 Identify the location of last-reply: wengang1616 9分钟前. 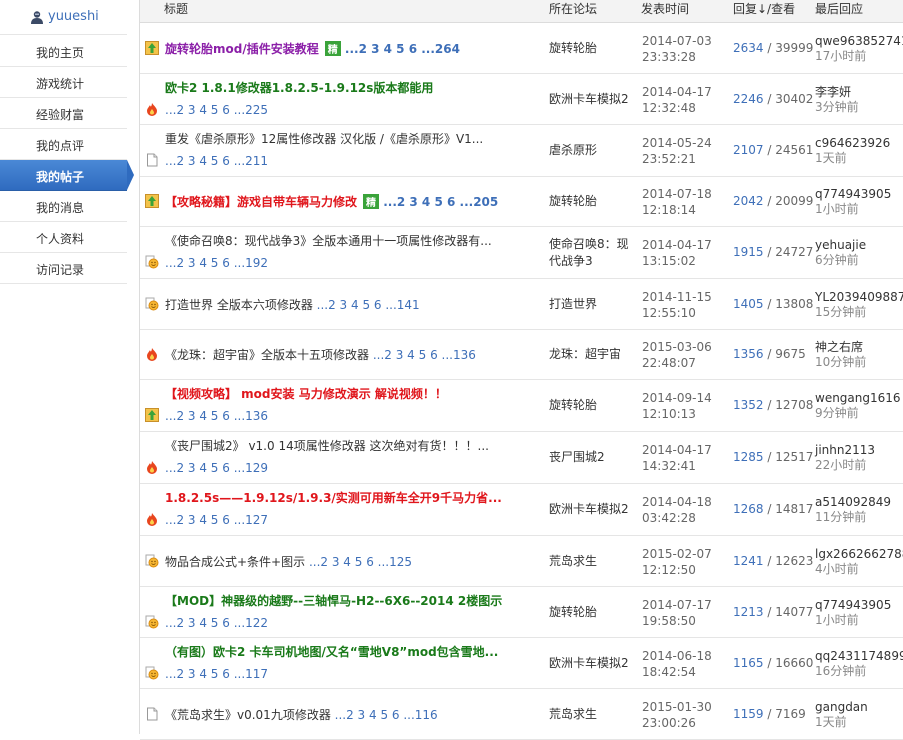
(858, 406).